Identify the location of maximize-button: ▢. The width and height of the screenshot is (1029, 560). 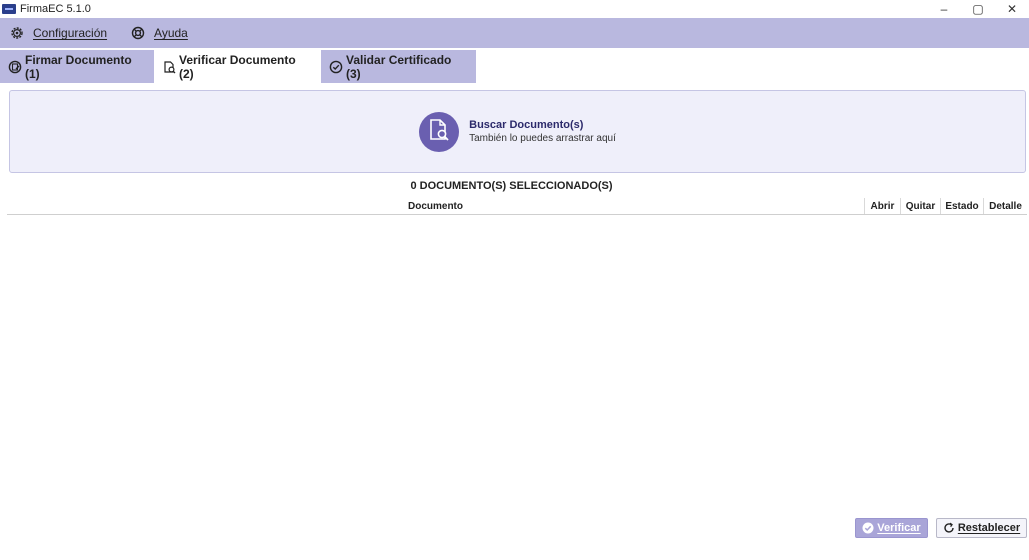
(978, 9).